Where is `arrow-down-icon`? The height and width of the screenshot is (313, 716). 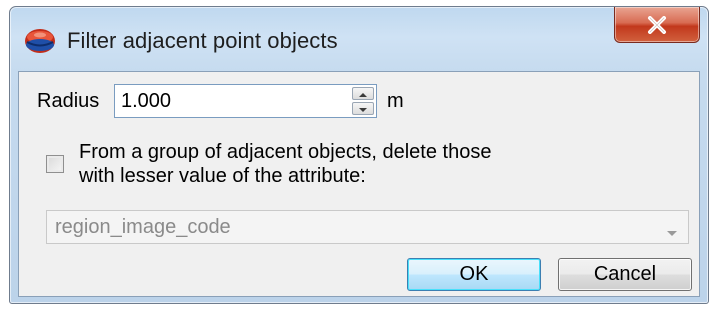
arrow-down-icon is located at coordinates (363, 109).